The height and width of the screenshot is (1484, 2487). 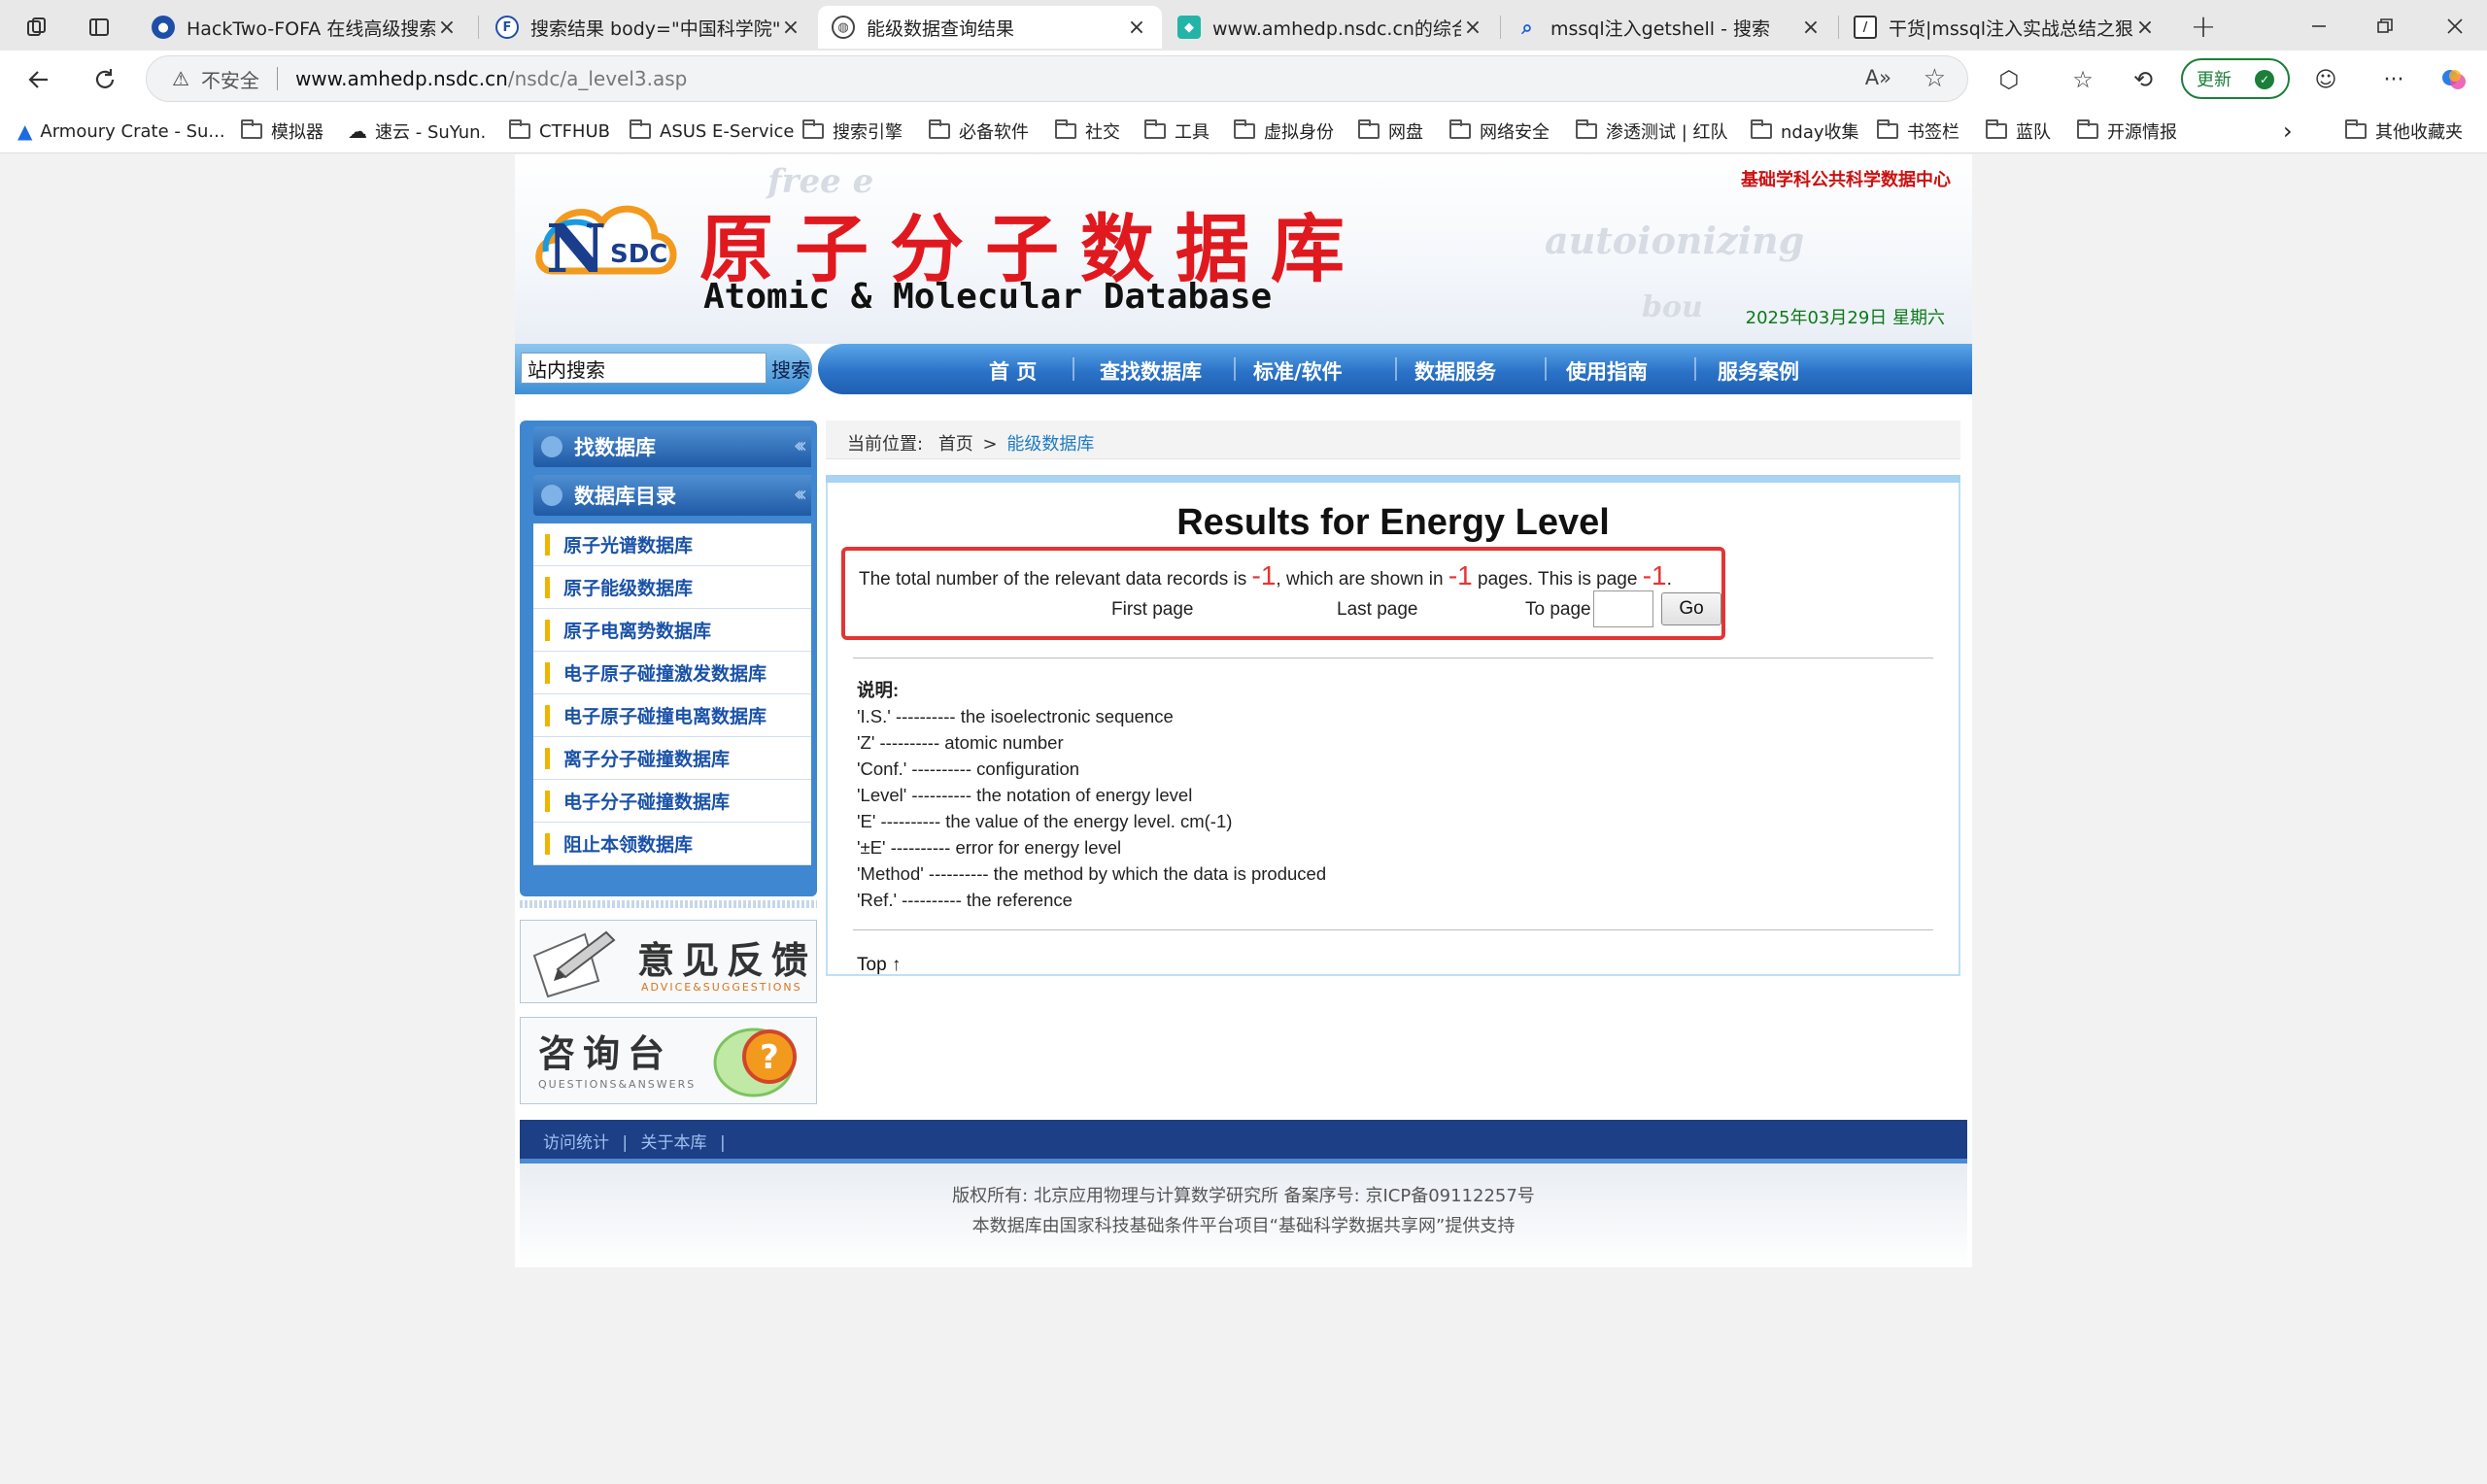 What do you see at coordinates (507, 27) in the screenshot?
I see `fofa-icon: F` at bounding box center [507, 27].